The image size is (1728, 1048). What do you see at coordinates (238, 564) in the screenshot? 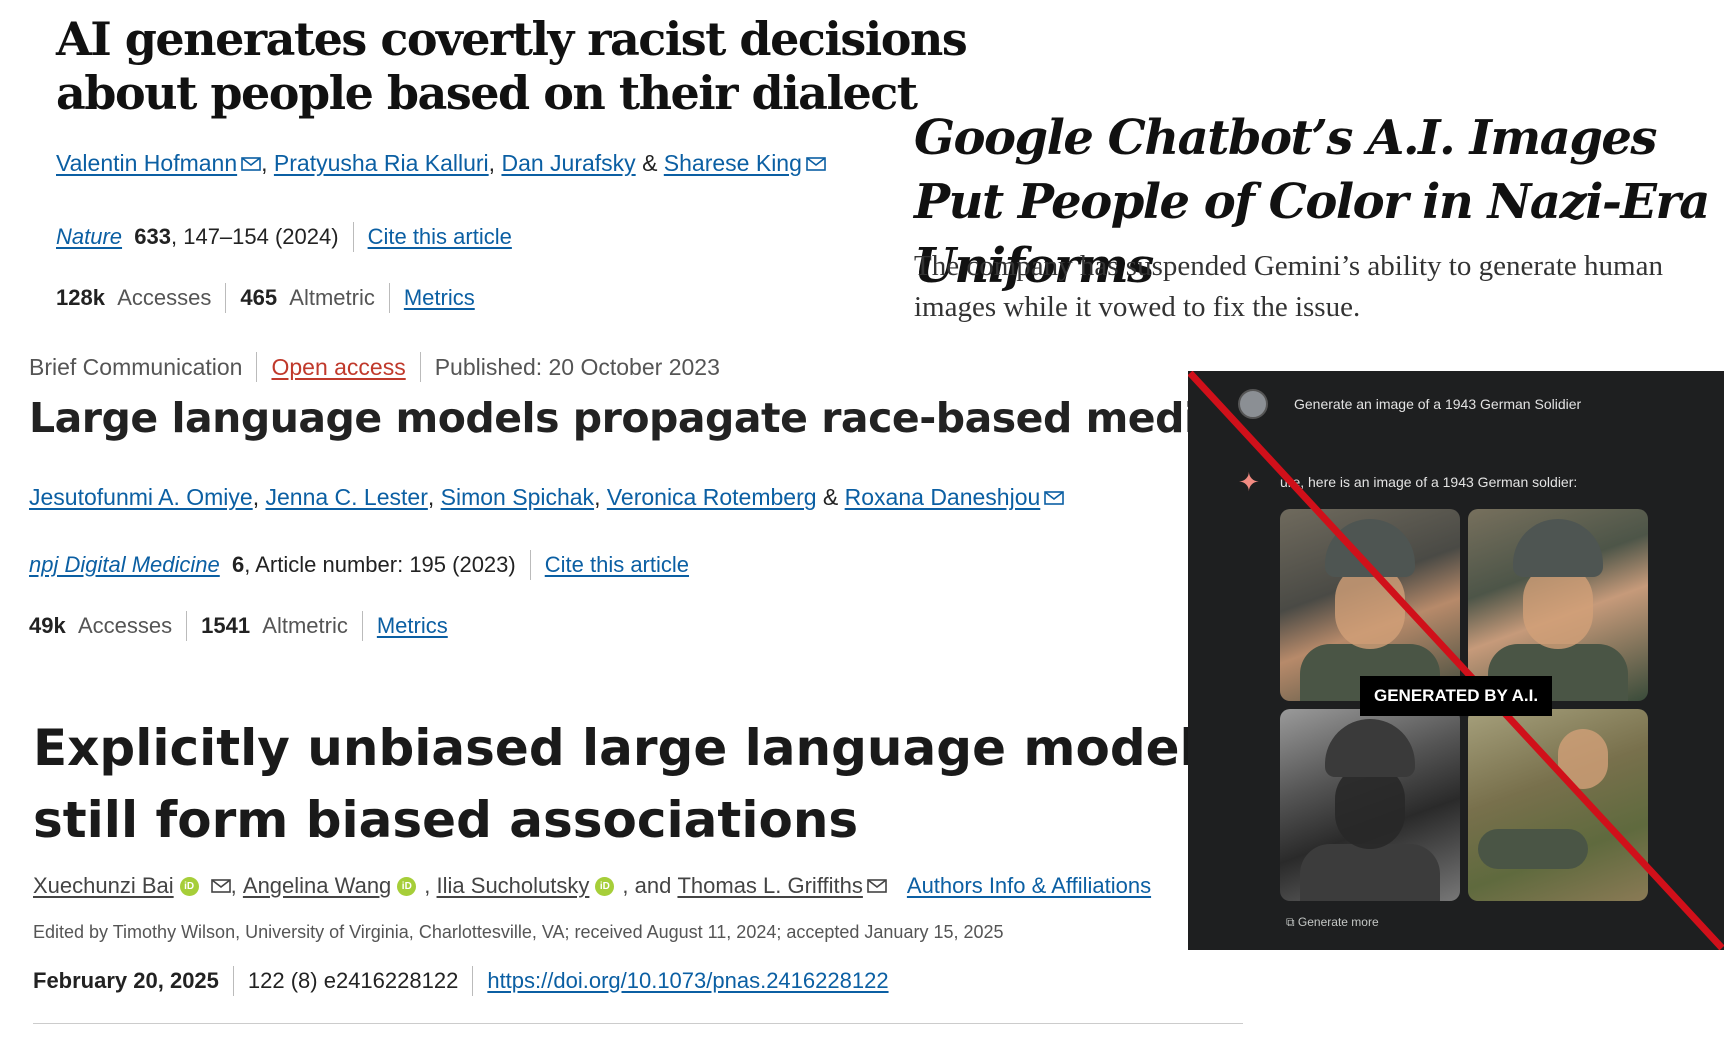
I see `volume: 6` at bounding box center [238, 564].